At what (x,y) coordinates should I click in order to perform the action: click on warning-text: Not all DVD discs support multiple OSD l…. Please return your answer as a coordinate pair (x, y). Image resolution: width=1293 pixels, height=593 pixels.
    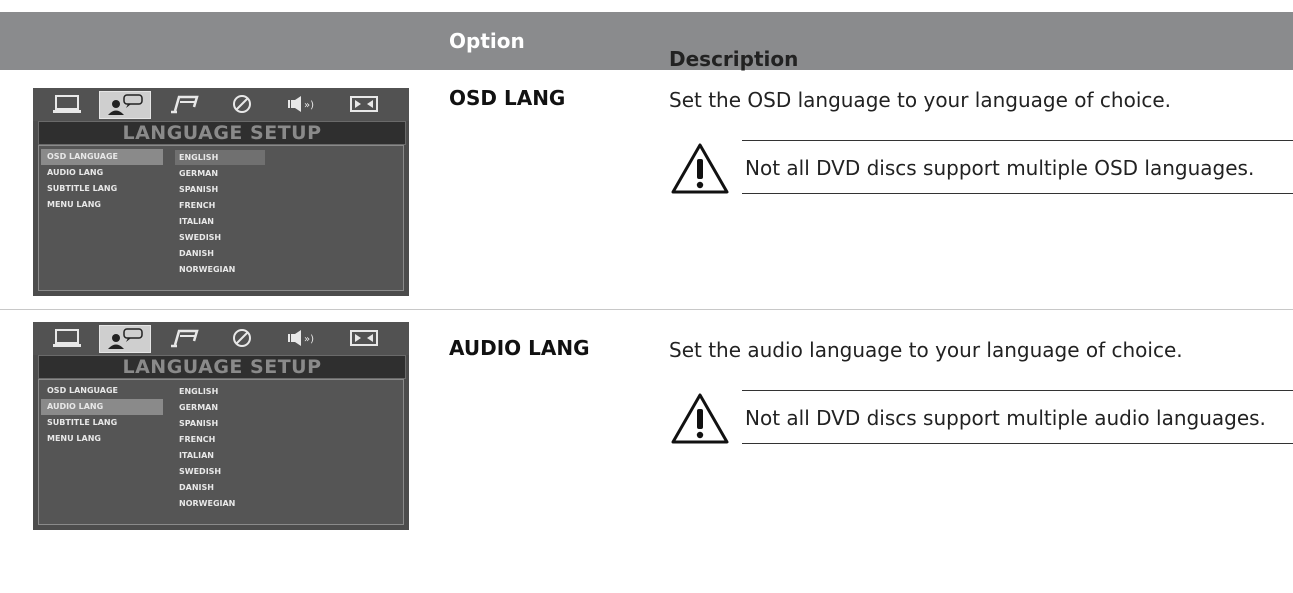
    Looking at the image, I should click on (1000, 168).